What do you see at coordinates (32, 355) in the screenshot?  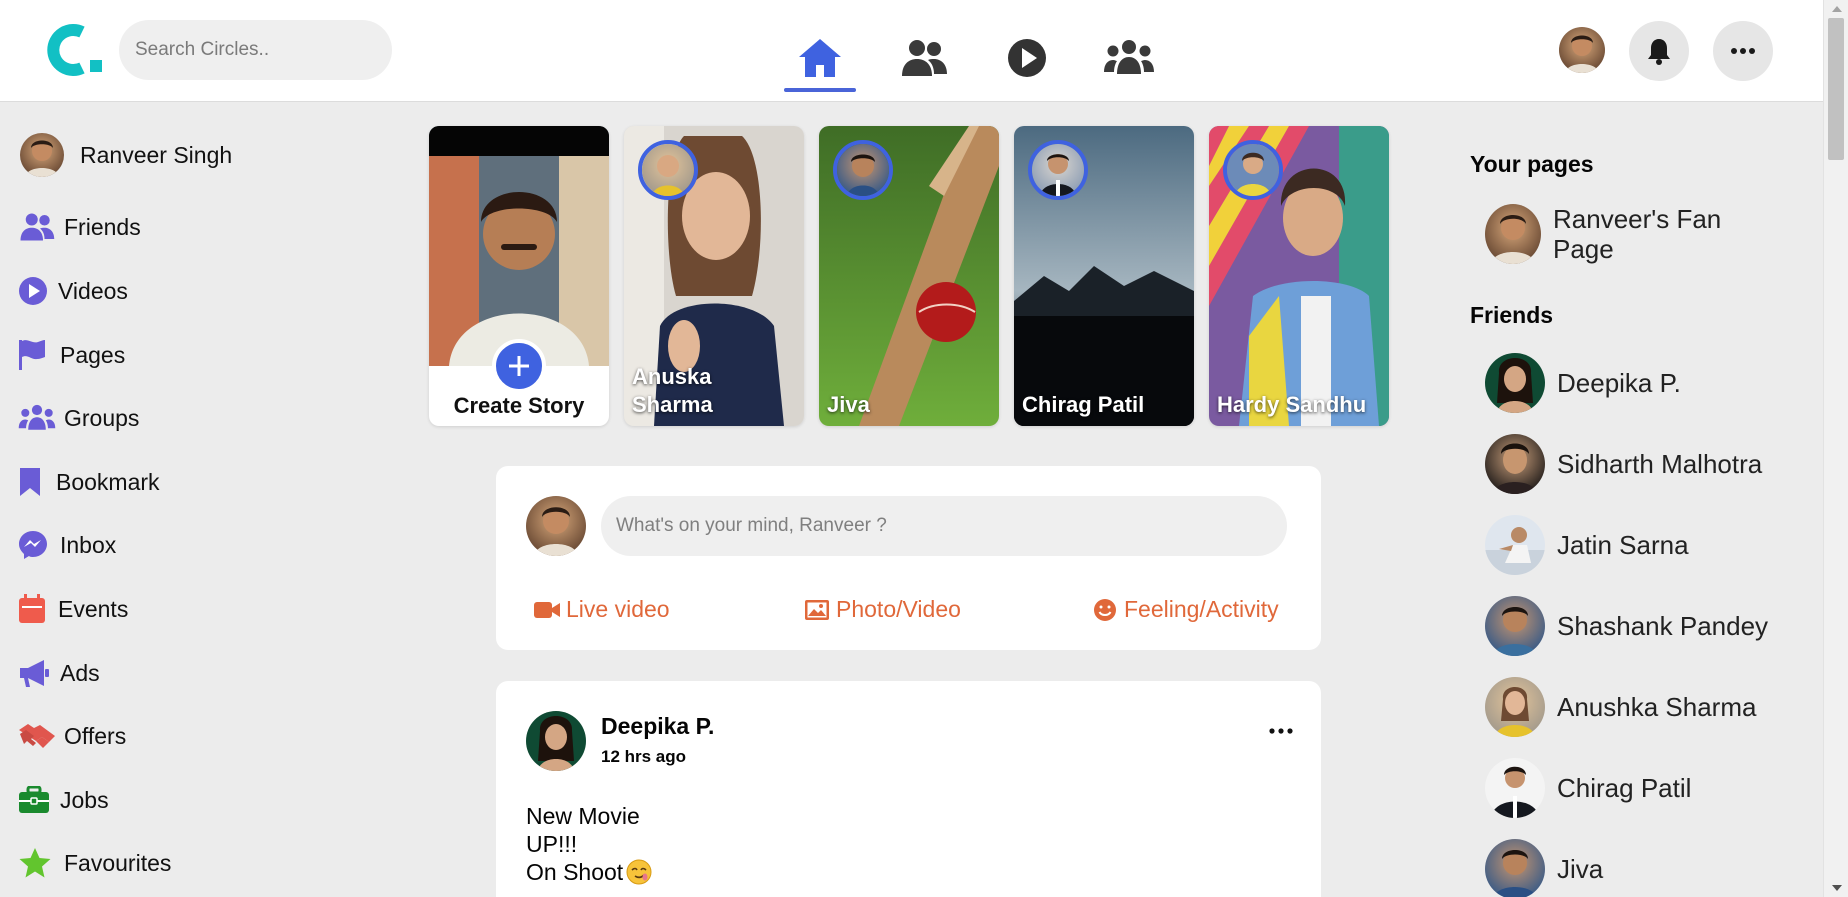 I see `flag-icon` at bounding box center [32, 355].